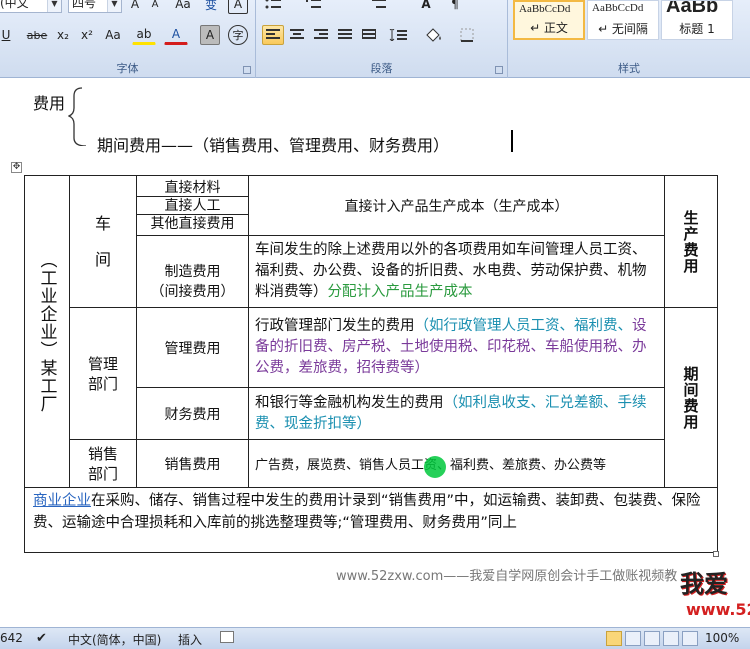 Image resolution: width=750 pixels, height=649 pixels. I want to click on production-cost-cell: 生产费用, so click(691, 241).